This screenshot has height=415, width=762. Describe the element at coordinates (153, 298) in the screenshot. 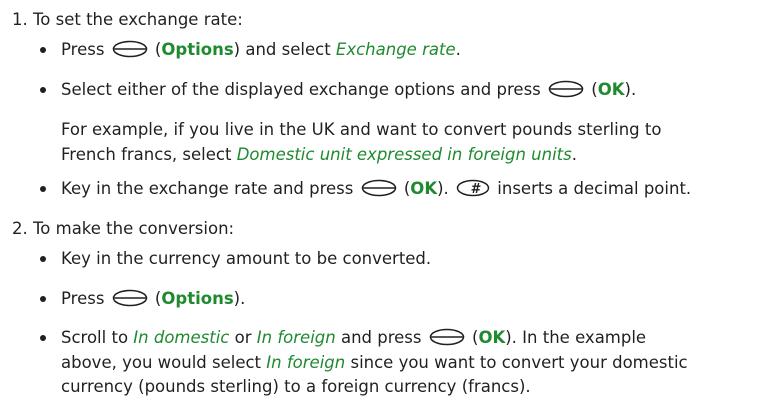

I see `bullet-press-options-2: Press (Options).` at that location.